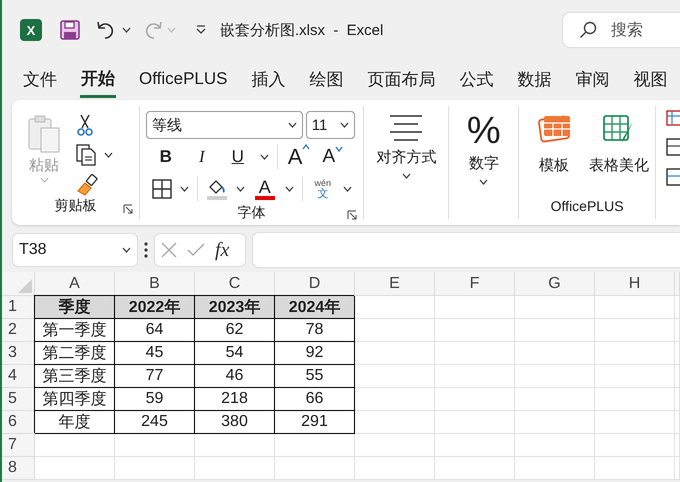 The height and width of the screenshot is (482, 680). What do you see at coordinates (235, 353) in the screenshot?
I see `table-cell: 54` at bounding box center [235, 353].